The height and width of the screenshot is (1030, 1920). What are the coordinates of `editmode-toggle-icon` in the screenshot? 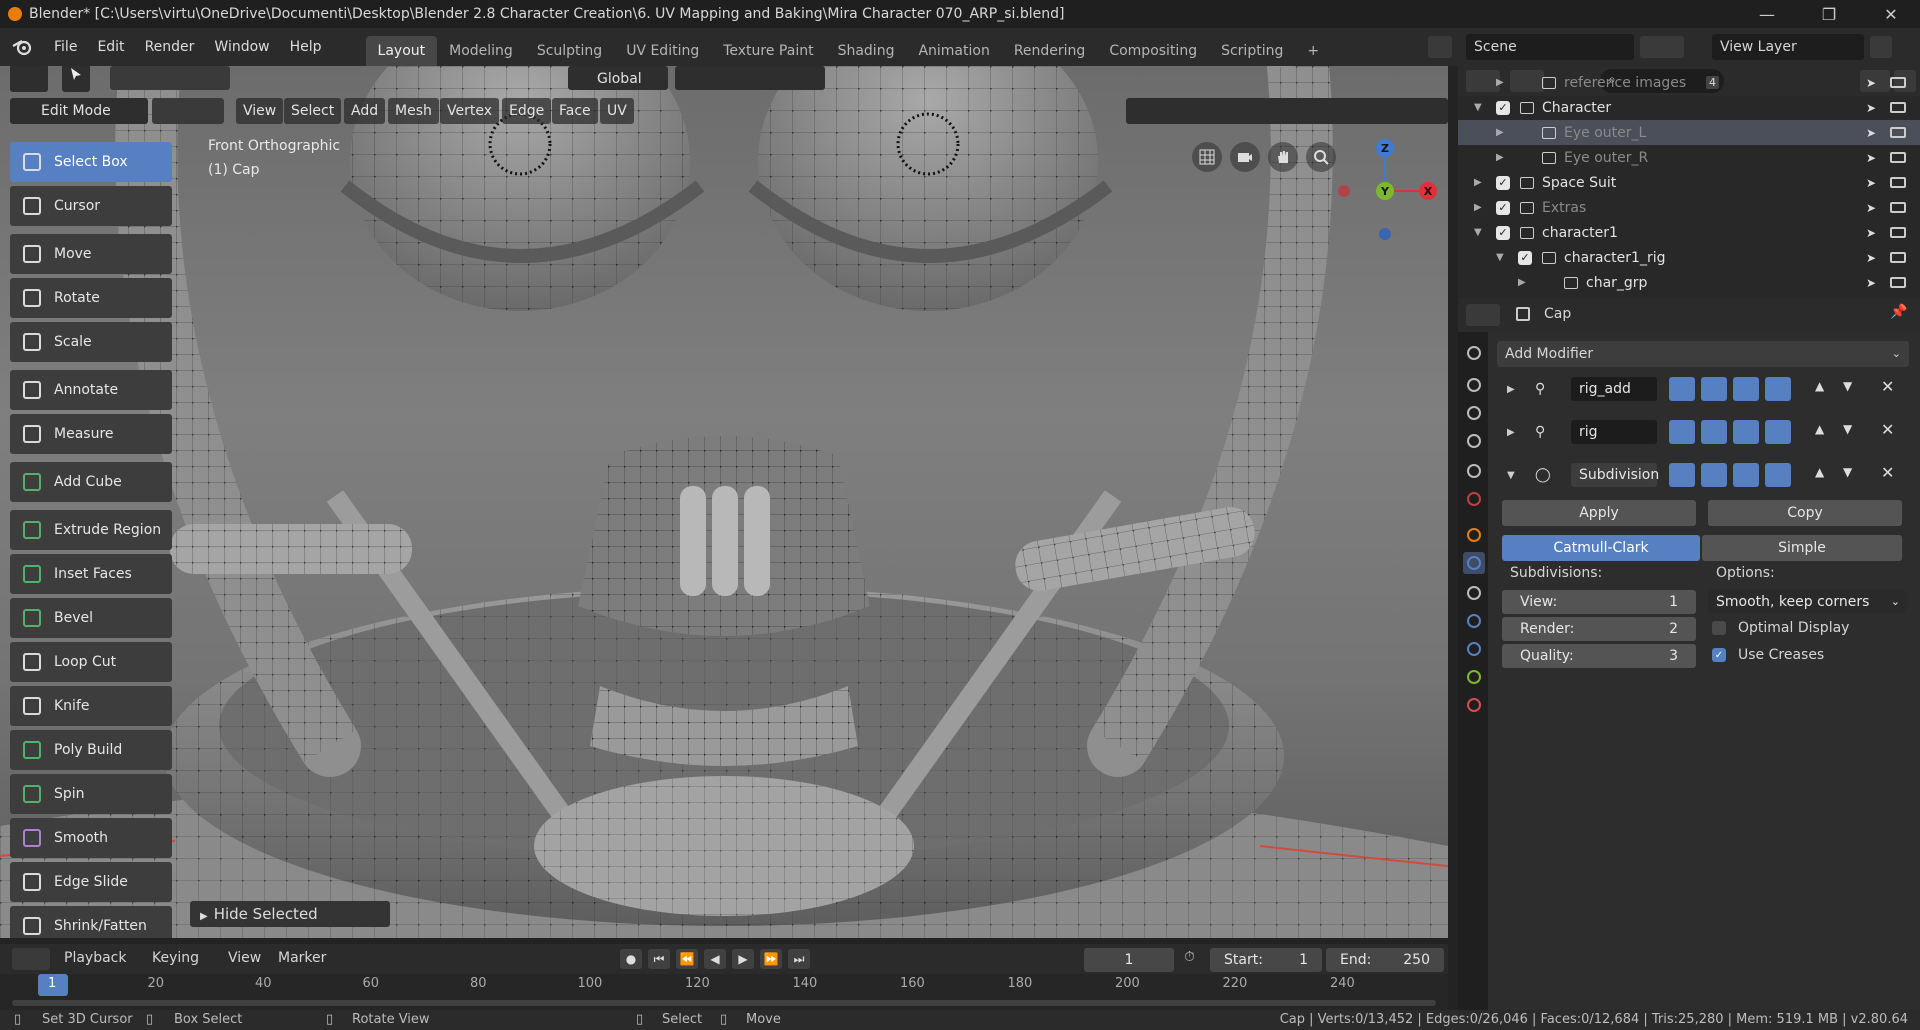 It's located at (1746, 389).